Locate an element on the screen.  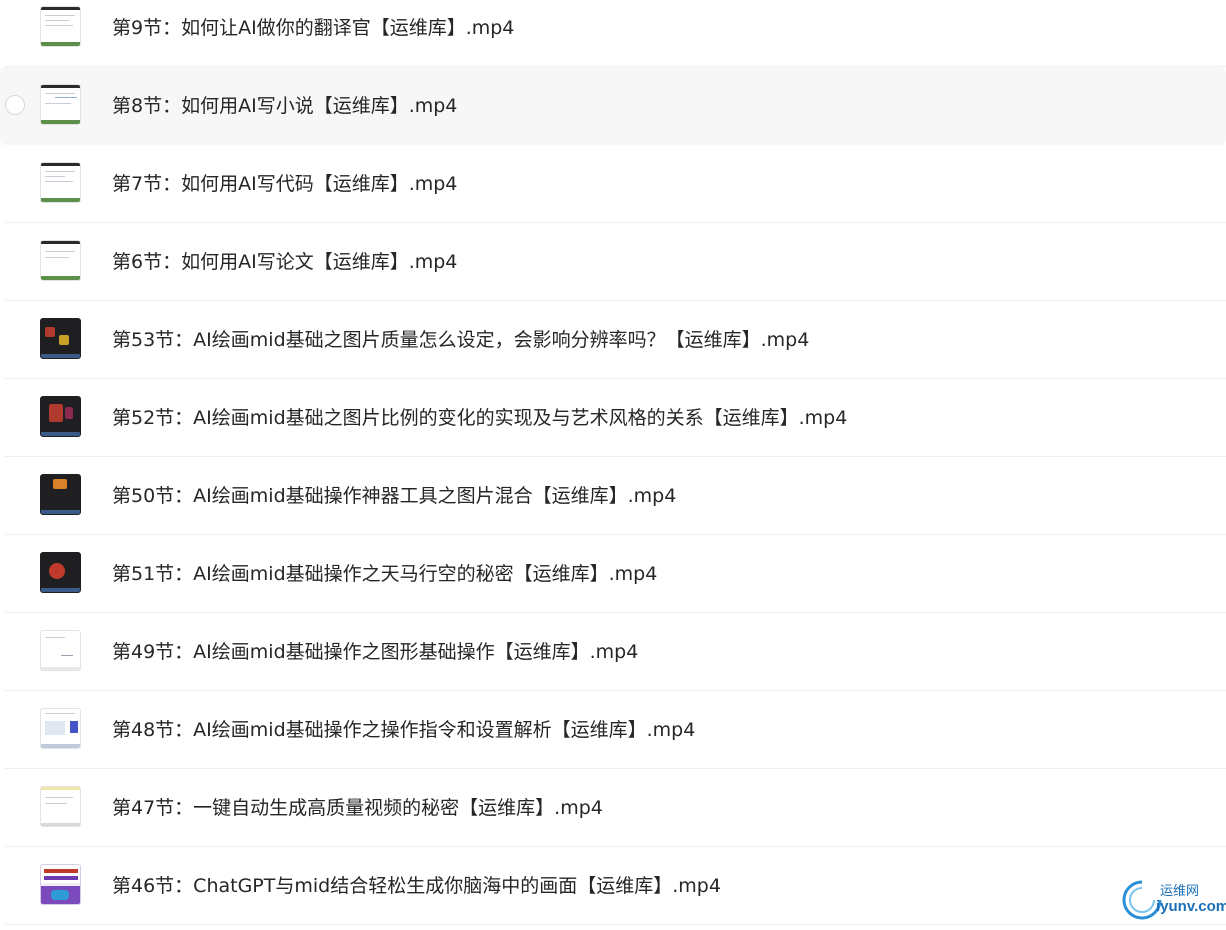
file-name: 第48节：AI绘画mid基础操作之操作指令和设置解析【运维库】.mp4 is located at coordinates (403, 730).